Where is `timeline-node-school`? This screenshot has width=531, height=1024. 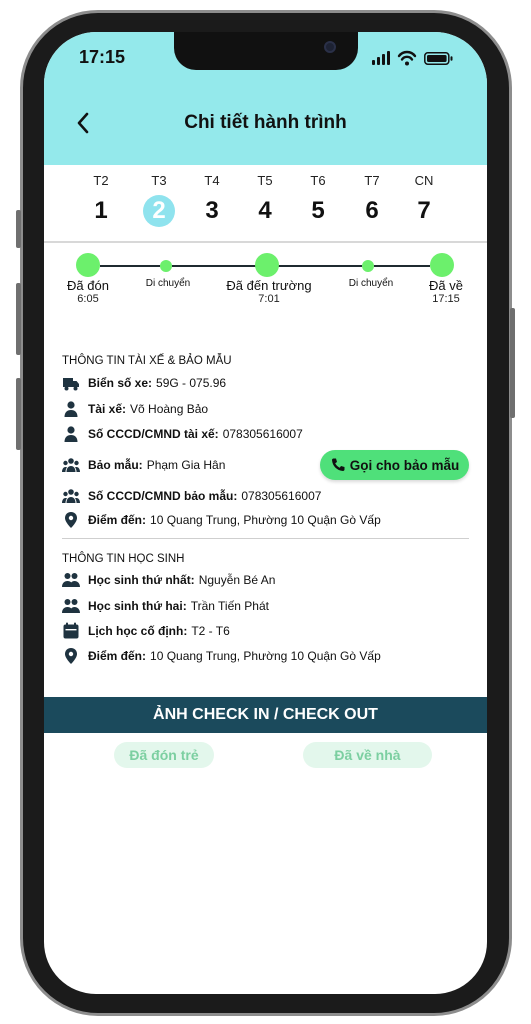
timeline-node-school is located at coordinates (267, 265).